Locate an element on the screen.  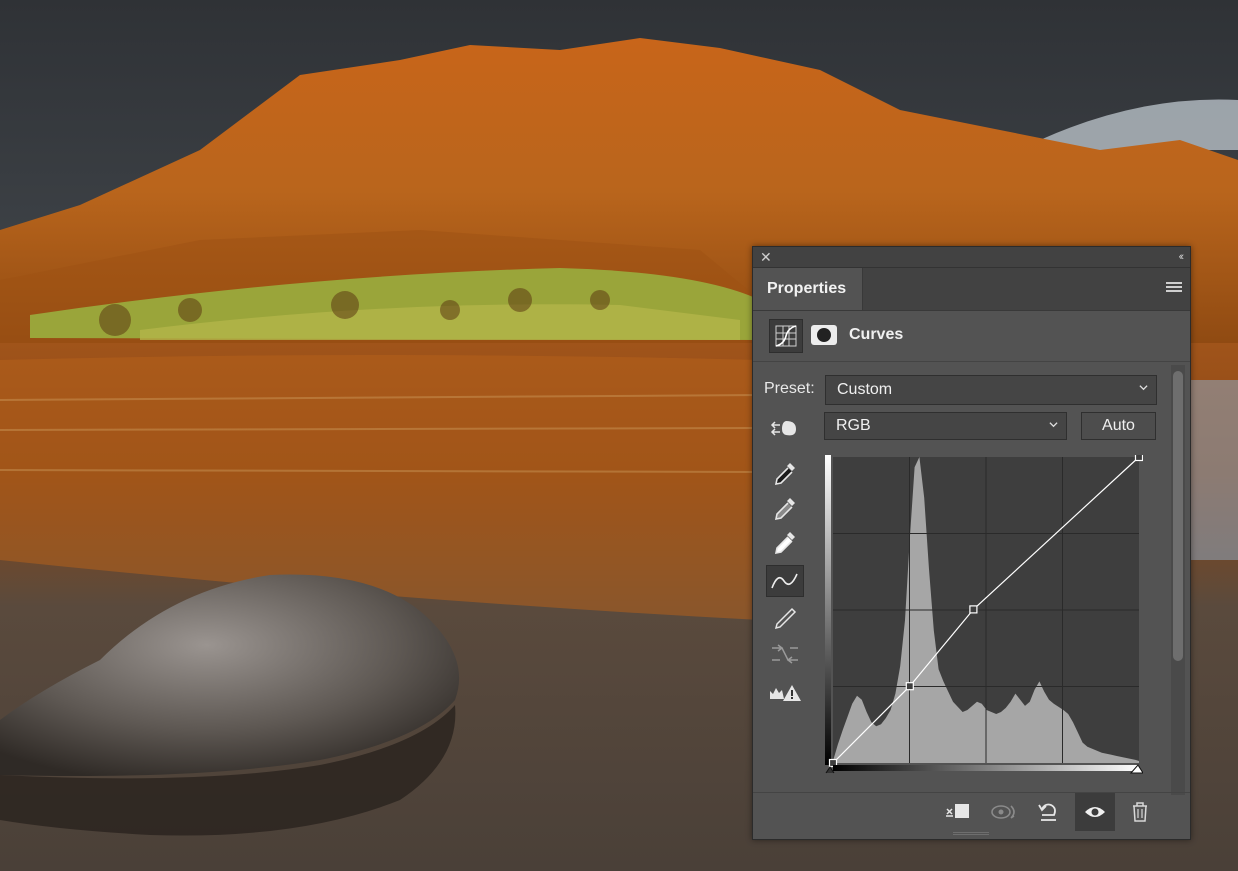
eyedropper-white-icon is located at coordinates (785, 543).